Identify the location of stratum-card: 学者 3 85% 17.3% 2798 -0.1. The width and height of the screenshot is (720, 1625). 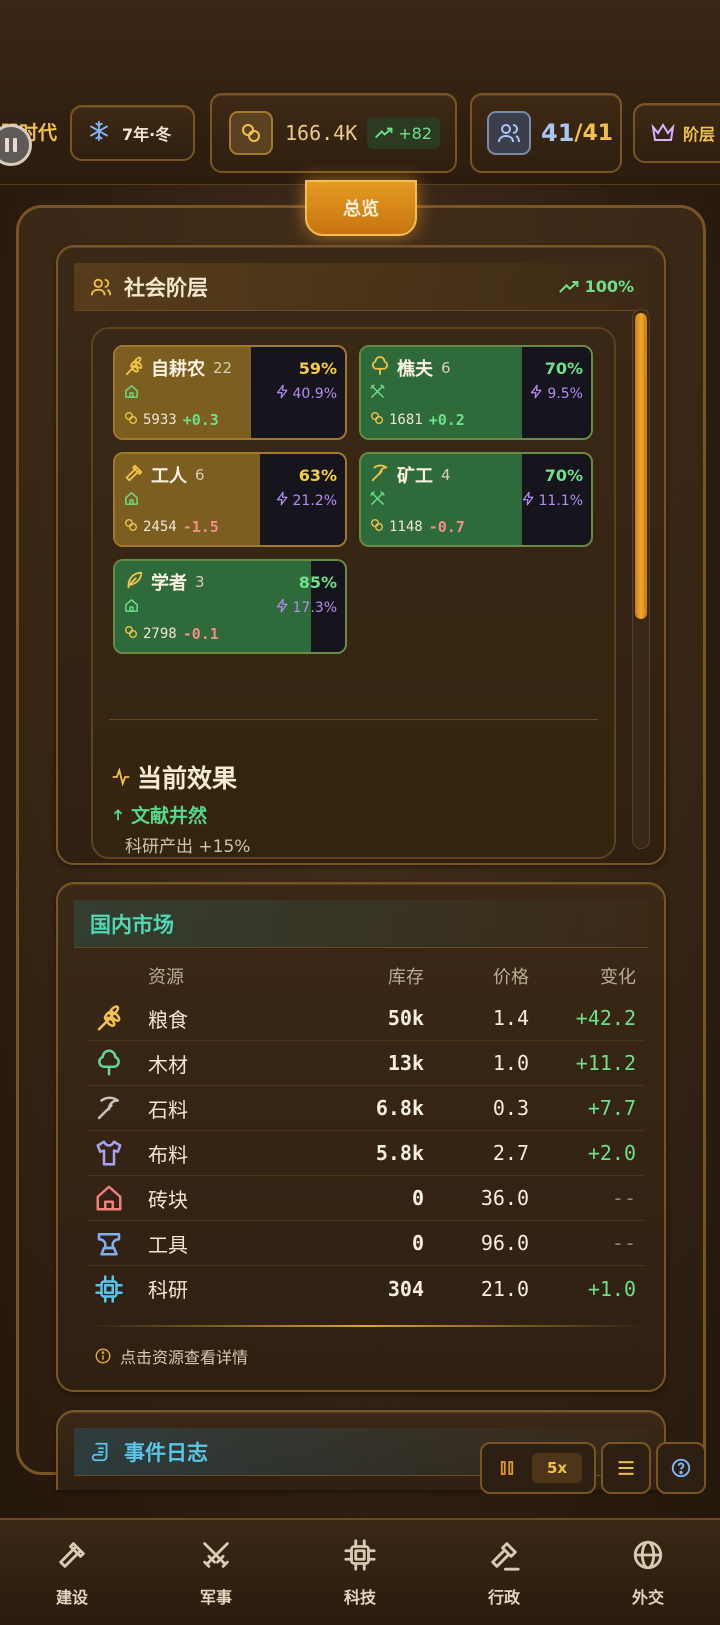
(230, 606).